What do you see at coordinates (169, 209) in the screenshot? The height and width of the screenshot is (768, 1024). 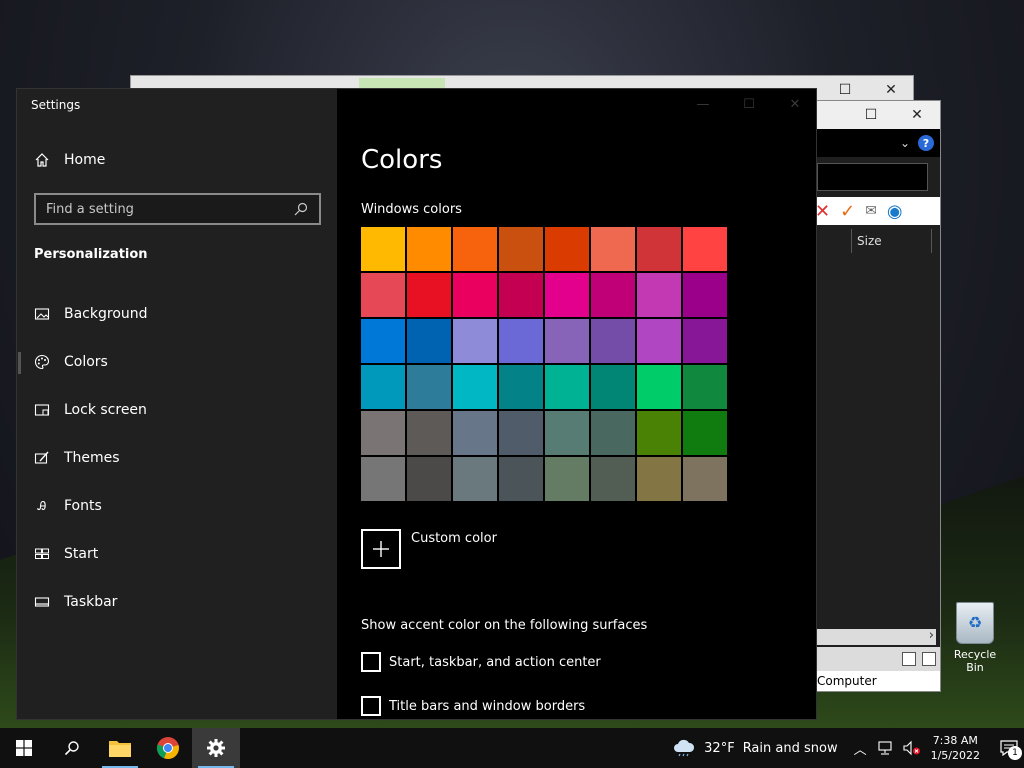 I see `search-input` at bounding box center [169, 209].